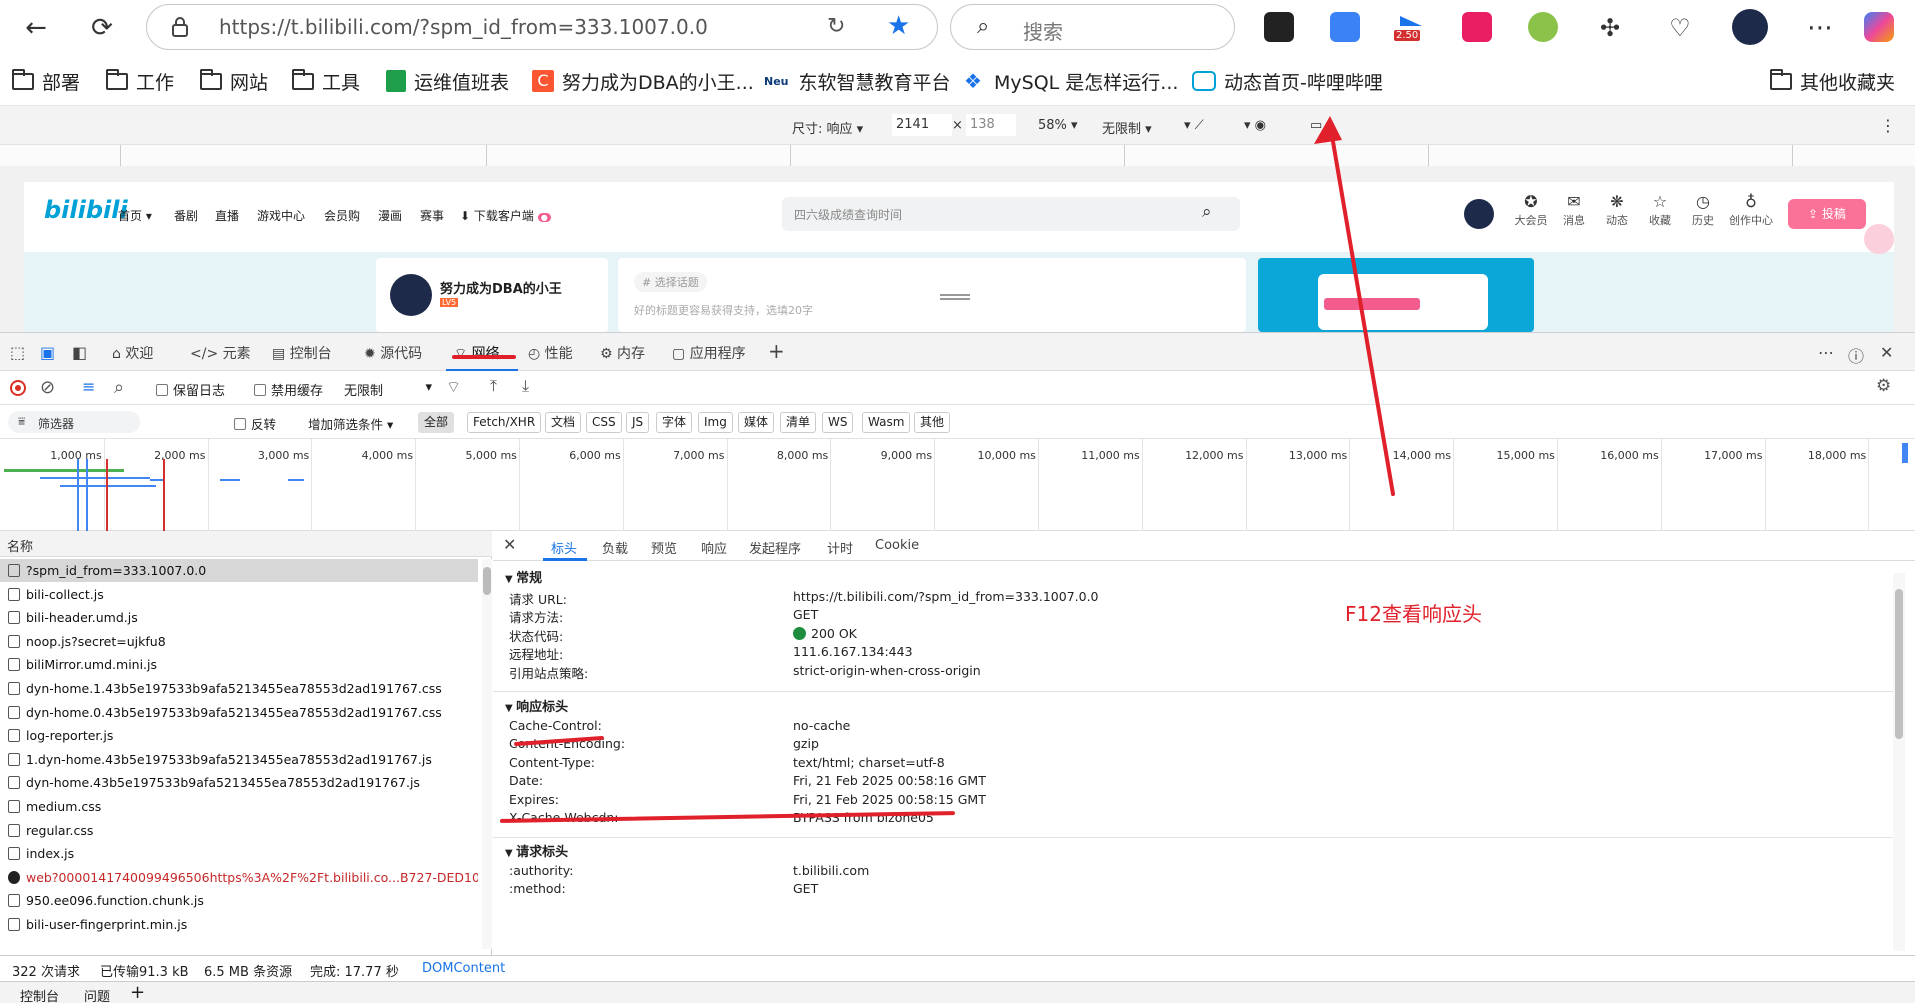 Image resolution: width=1915 pixels, height=1003 pixels. I want to click on add-tab-icon: +, so click(776, 351).